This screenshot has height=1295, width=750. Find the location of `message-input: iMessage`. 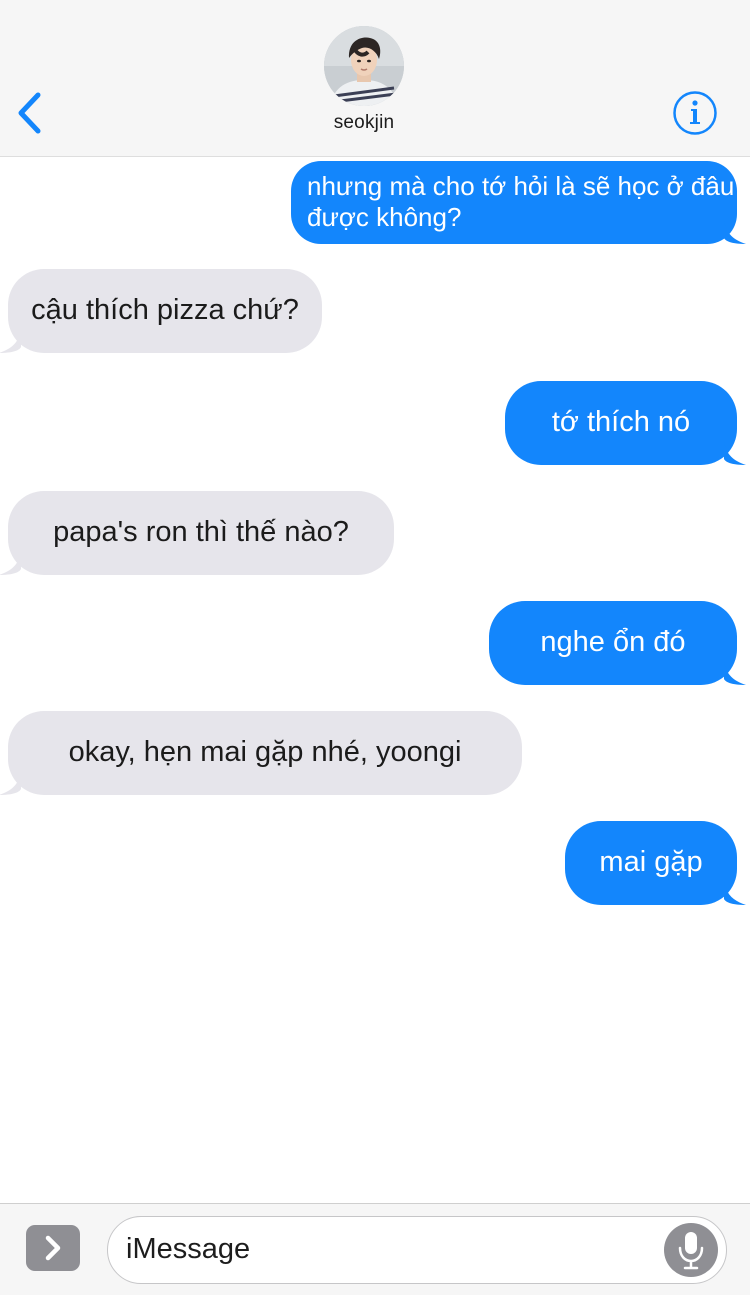

message-input: iMessage is located at coordinates (417, 1250).